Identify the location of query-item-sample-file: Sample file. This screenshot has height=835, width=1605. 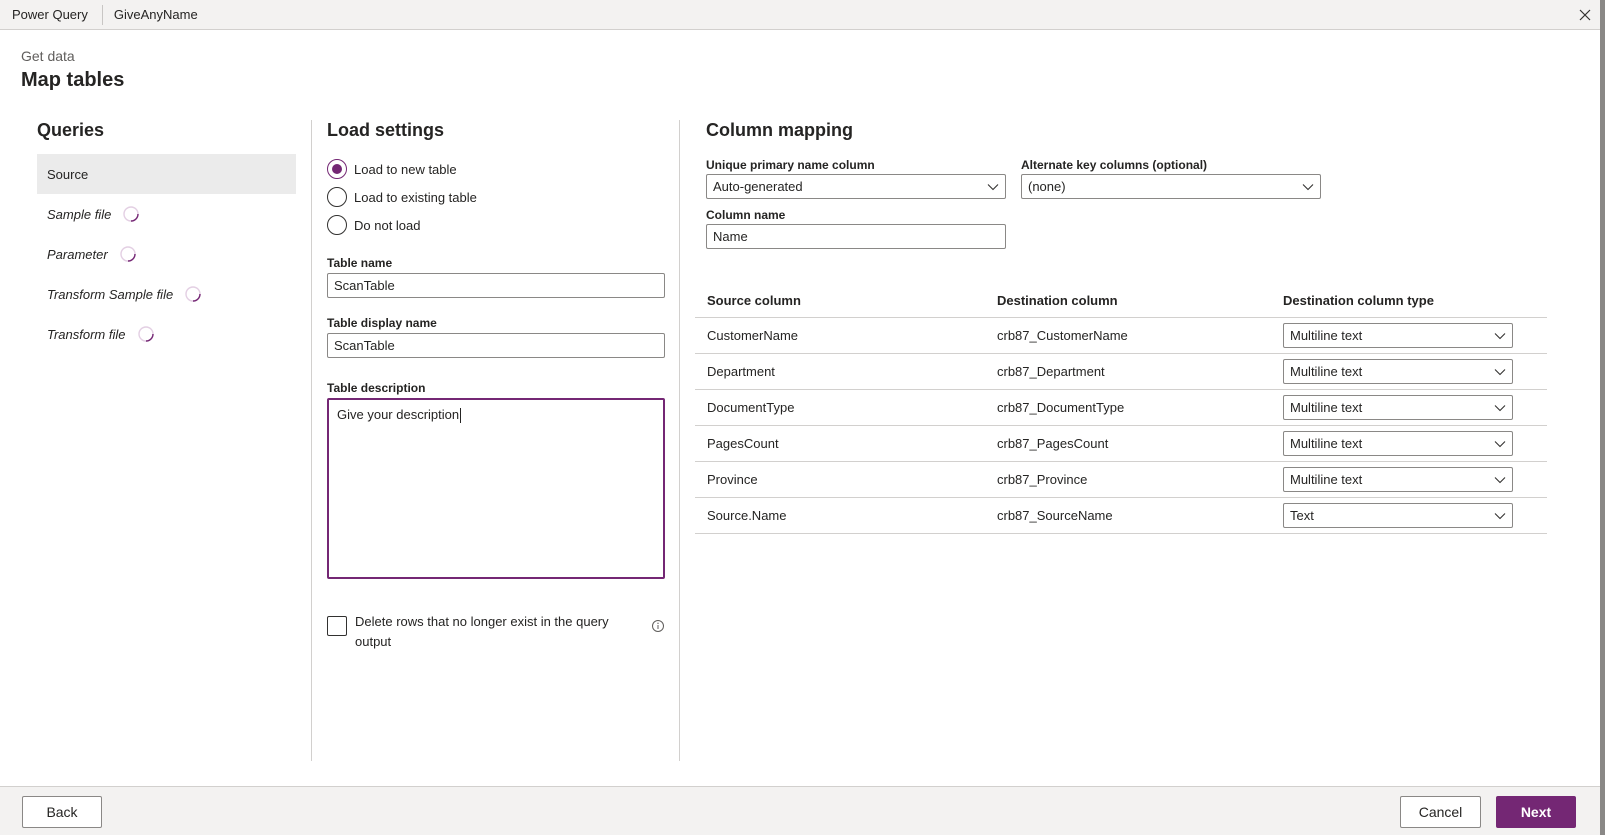
(166, 214).